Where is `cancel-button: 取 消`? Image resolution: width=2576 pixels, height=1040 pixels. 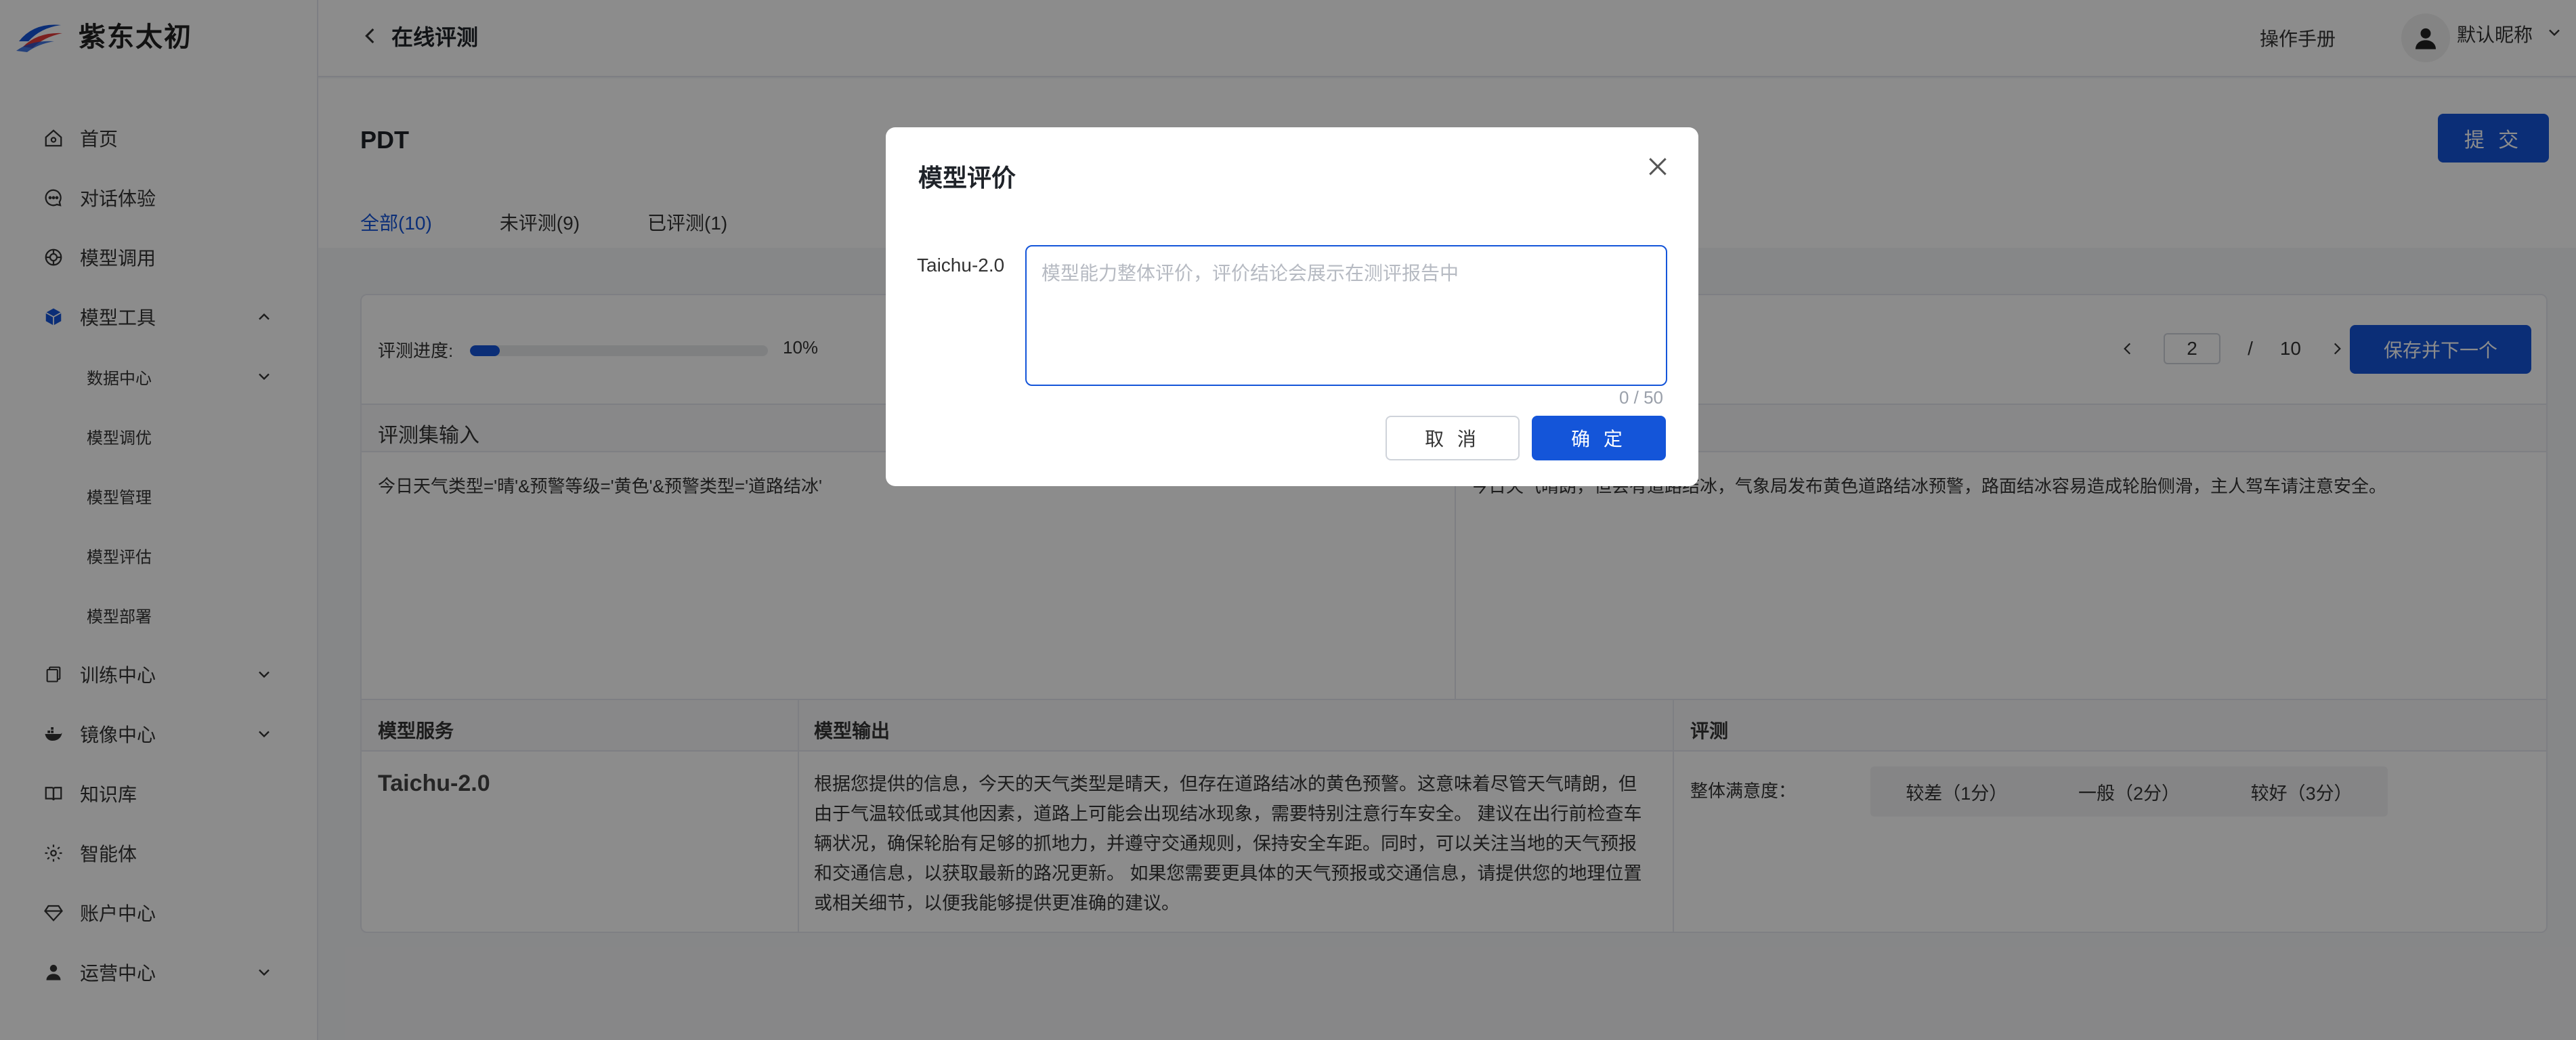
cancel-button: 取 消 is located at coordinates (1453, 438).